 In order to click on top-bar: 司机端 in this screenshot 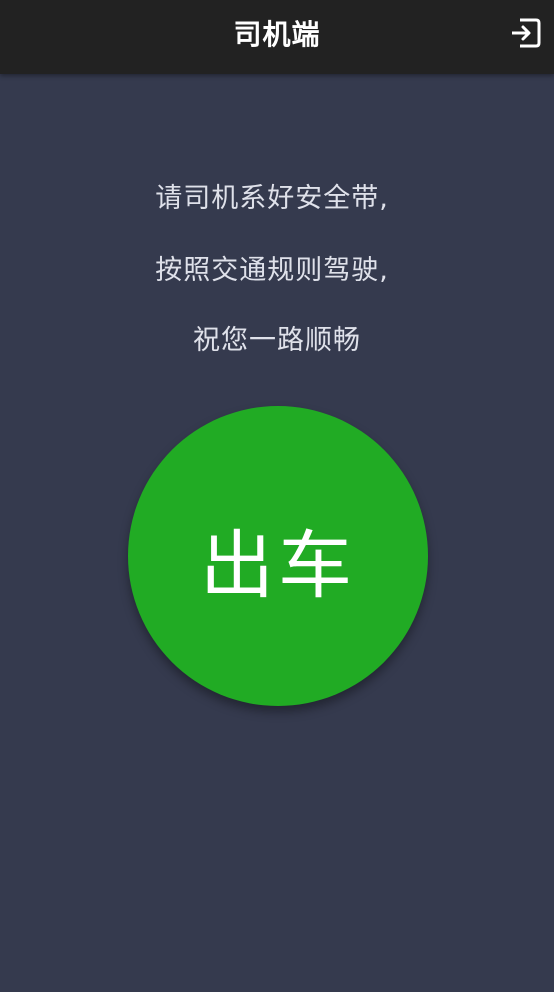, I will do `click(277, 37)`.